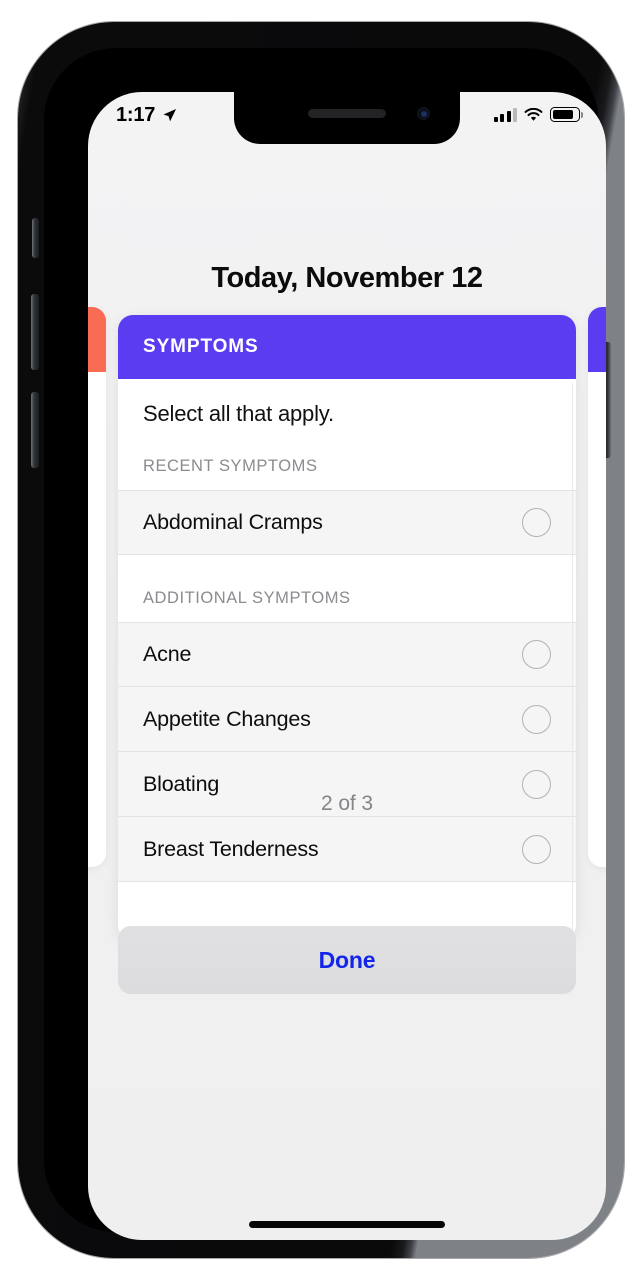 The width and height of the screenshot is (642, 1280). What do you see at coordinates (347, 522) in the screenshot?
I see `symptom-row-abdominal-cramps: Abdominal Cramps` at bounding box center [347, 522].